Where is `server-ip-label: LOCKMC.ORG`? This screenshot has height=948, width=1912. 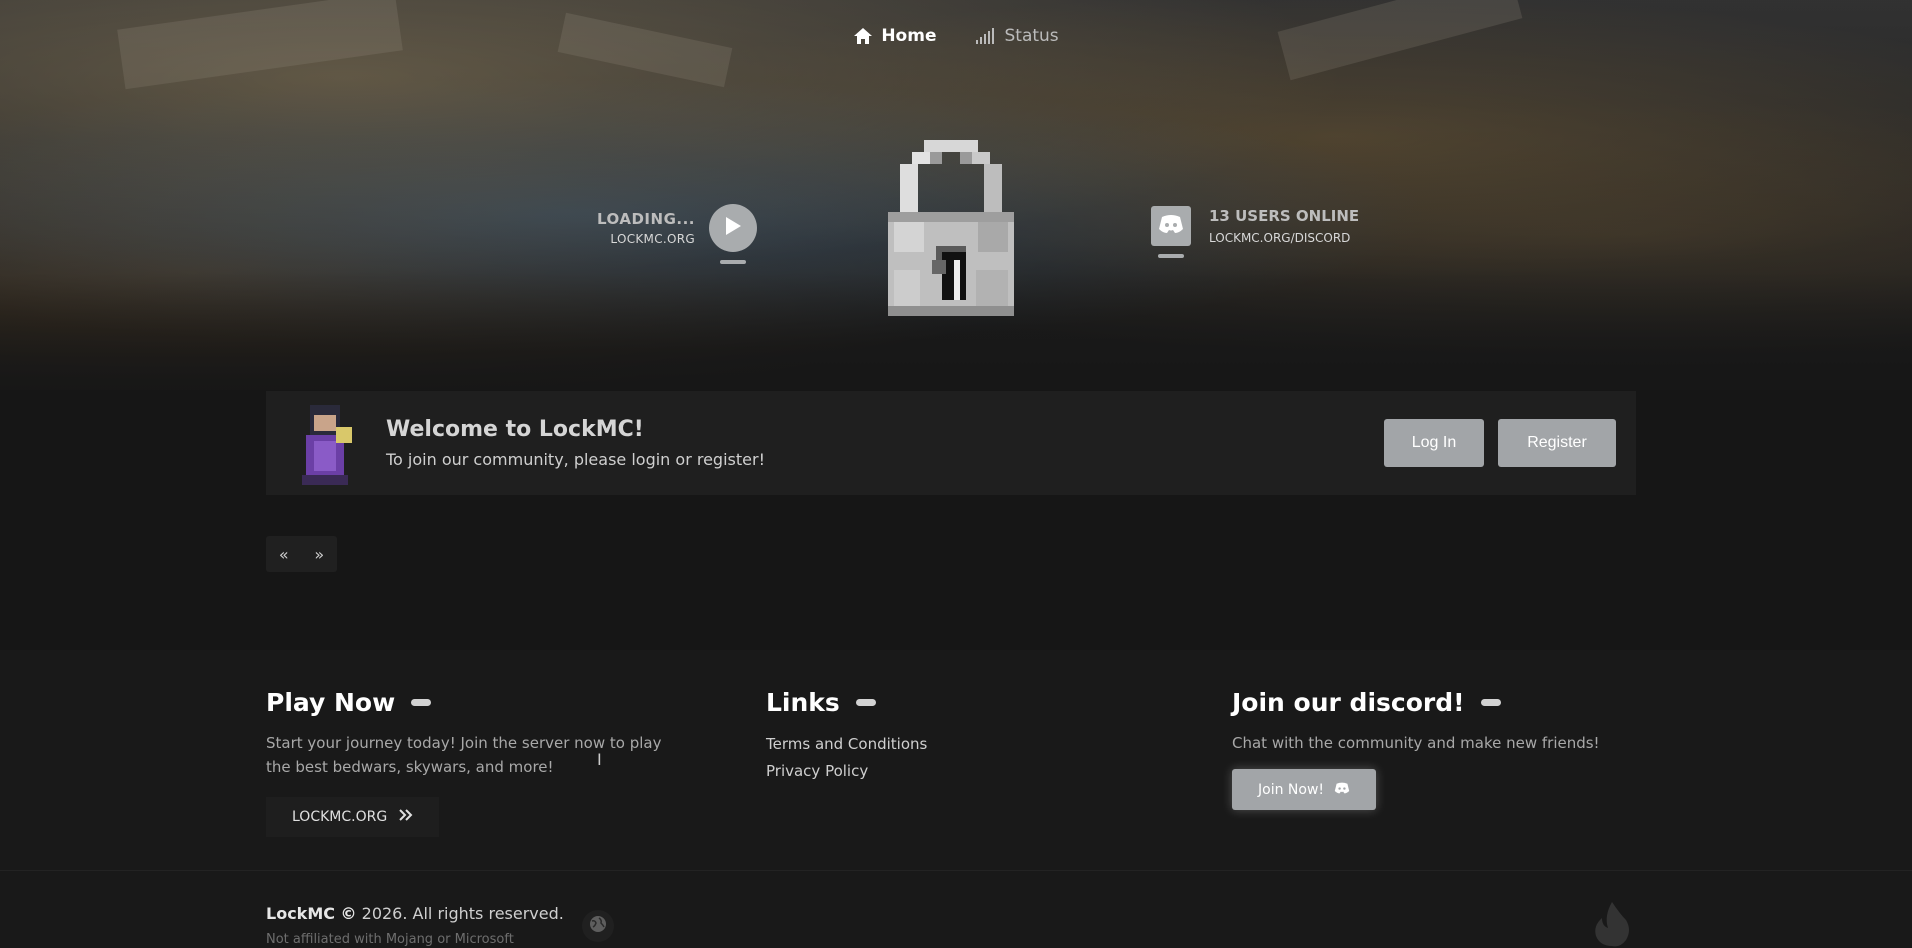
server-ip-label: LOCKMC.ORG is located at coordinates (340, 817).